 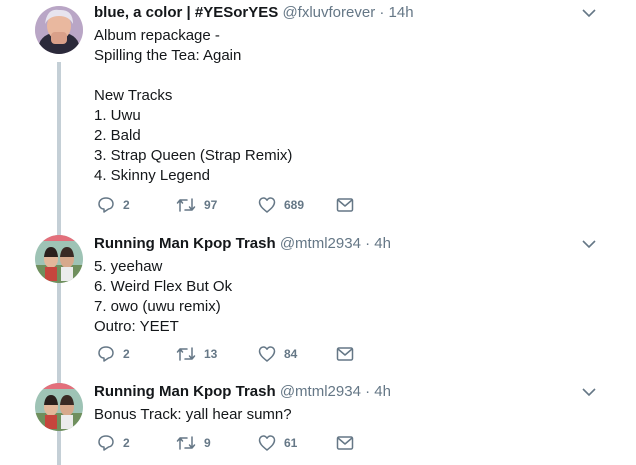 I want to click on retweet-count: 13, so click(x=211, y=354).